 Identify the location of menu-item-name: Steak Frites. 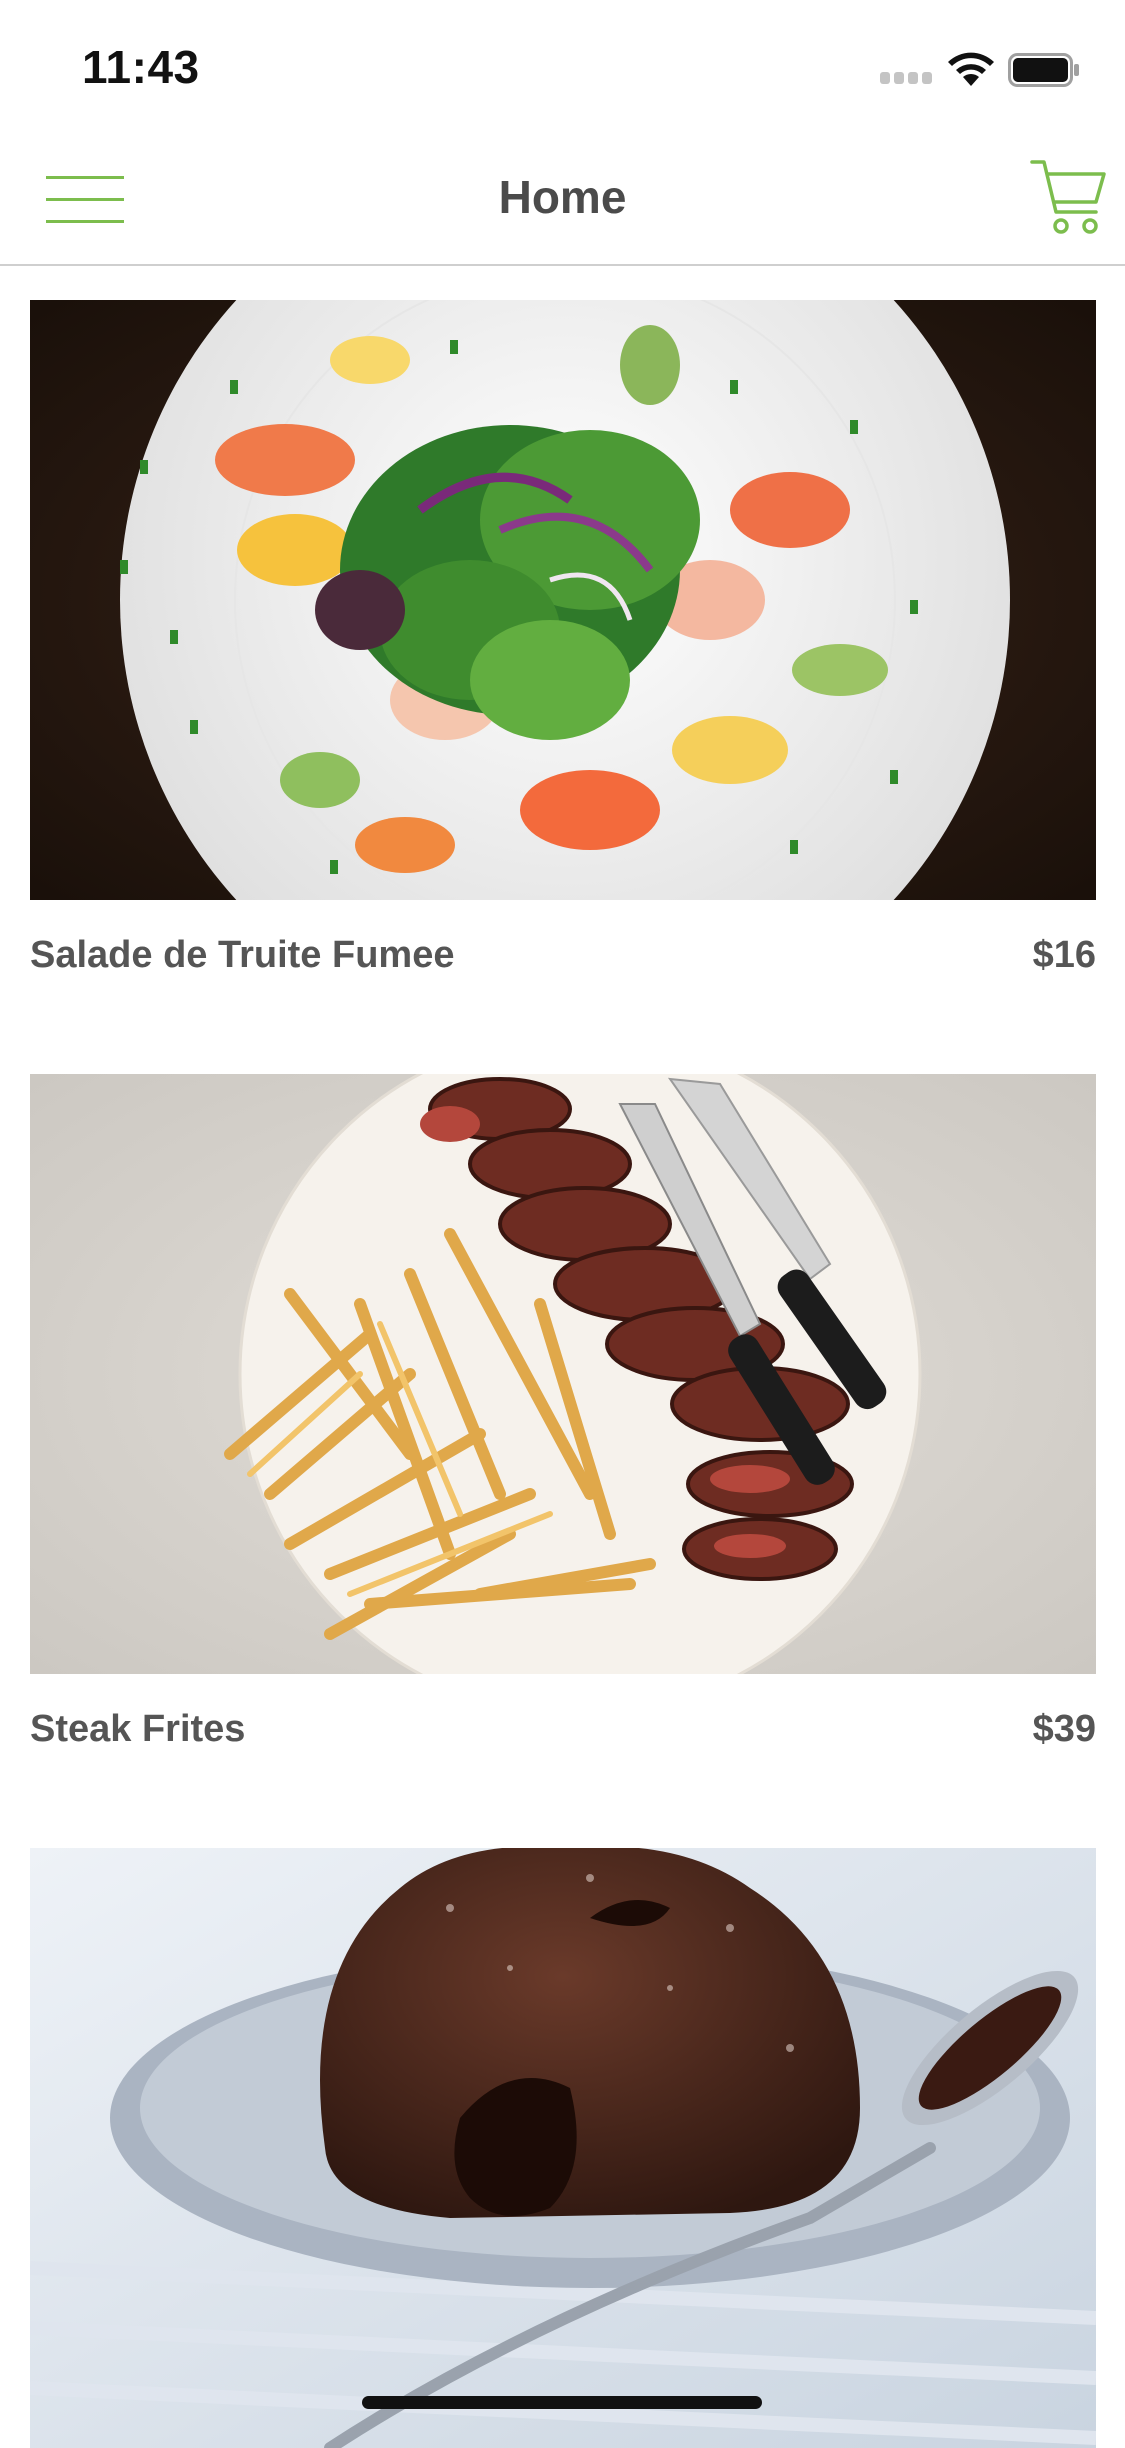
(138, 1729).